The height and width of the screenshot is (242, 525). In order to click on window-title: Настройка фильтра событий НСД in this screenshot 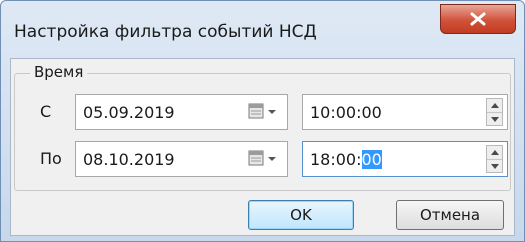, I will do `click(165, 32)`.